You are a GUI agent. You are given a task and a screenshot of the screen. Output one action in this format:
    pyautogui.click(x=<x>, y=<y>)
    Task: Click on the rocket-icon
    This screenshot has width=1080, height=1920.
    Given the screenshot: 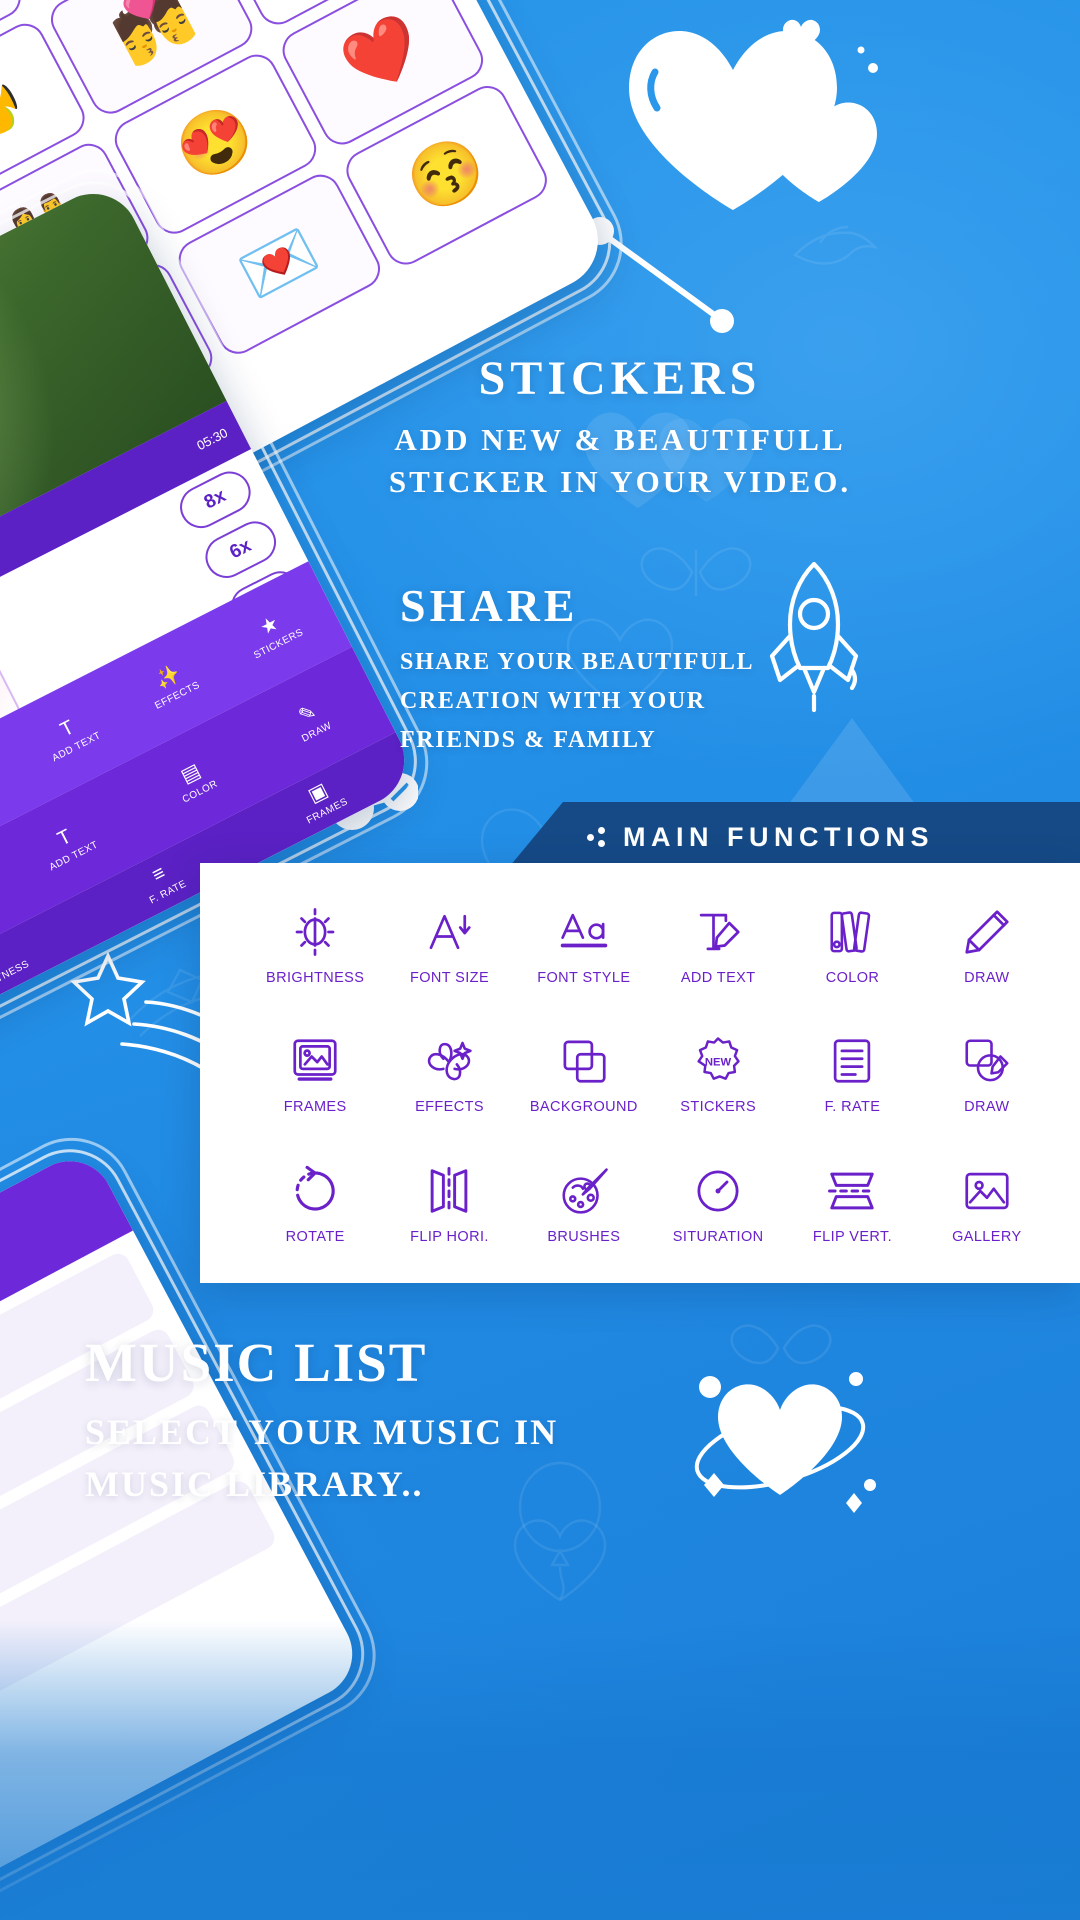 What is the action you would take?
    pyautogui.click(x=814, y=637)
    